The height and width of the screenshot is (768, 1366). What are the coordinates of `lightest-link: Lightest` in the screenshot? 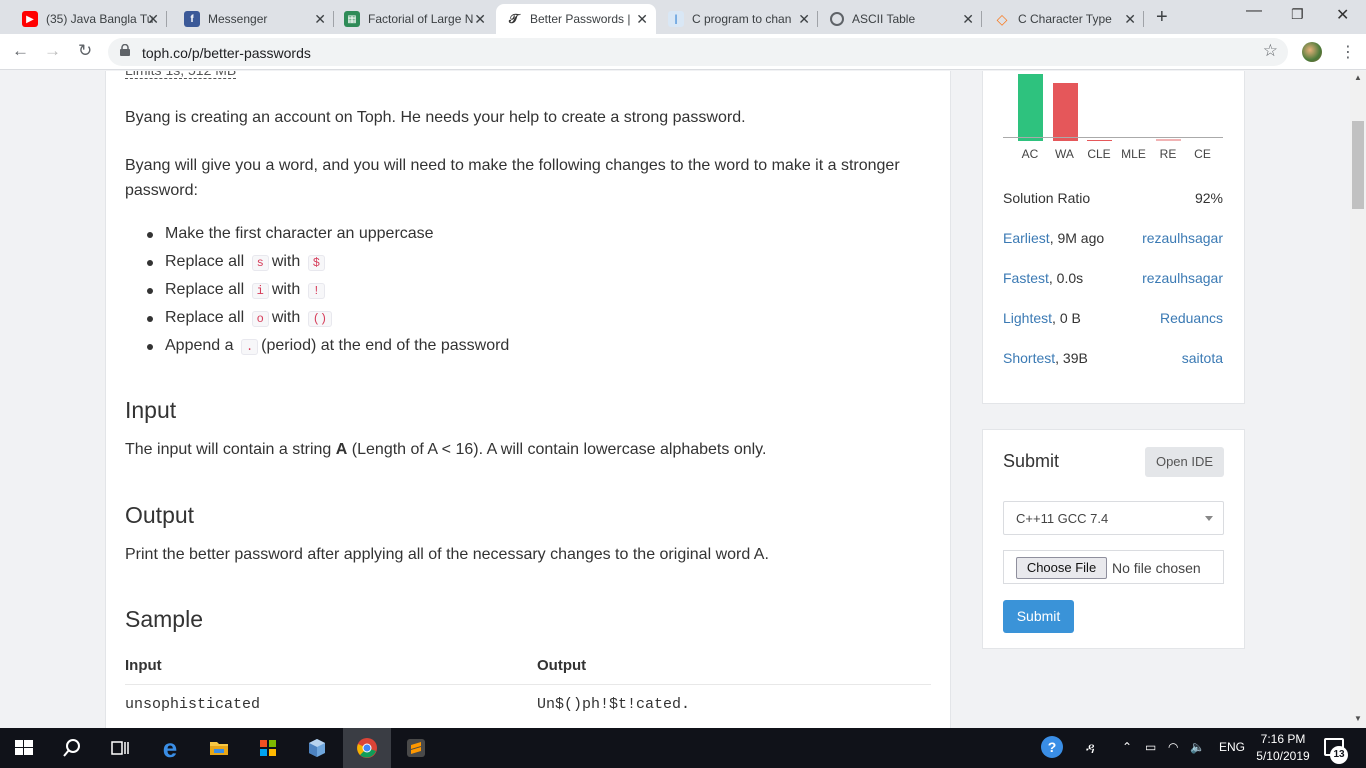 It's located at (1027, 318).